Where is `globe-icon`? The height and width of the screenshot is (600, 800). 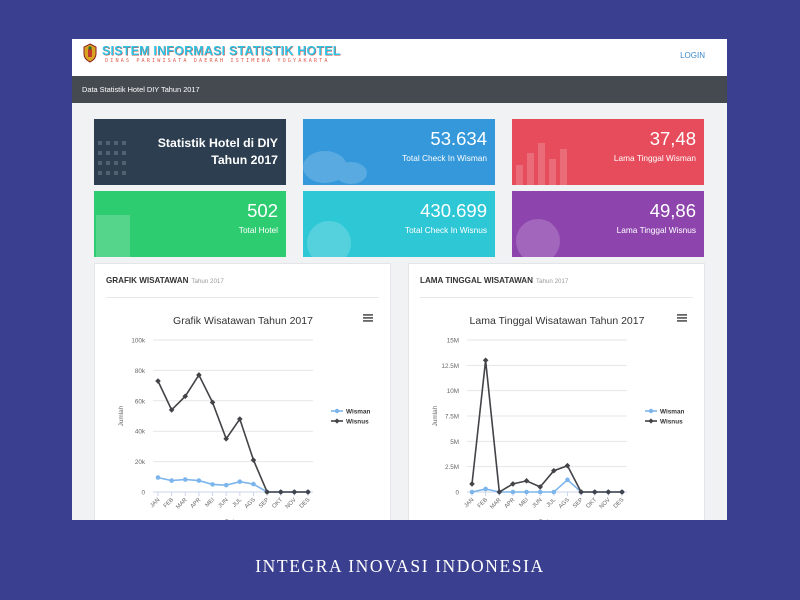 globe-icon is located at coordinates (538, 238).